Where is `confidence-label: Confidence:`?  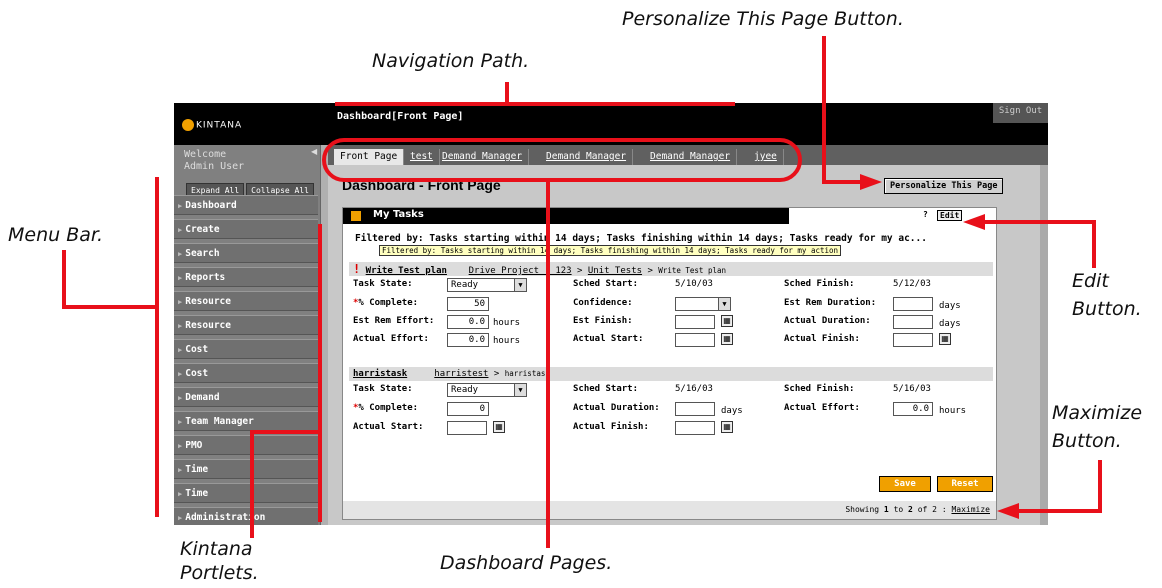
confidence-label: Confidence: is located at coordinates (603, 303).